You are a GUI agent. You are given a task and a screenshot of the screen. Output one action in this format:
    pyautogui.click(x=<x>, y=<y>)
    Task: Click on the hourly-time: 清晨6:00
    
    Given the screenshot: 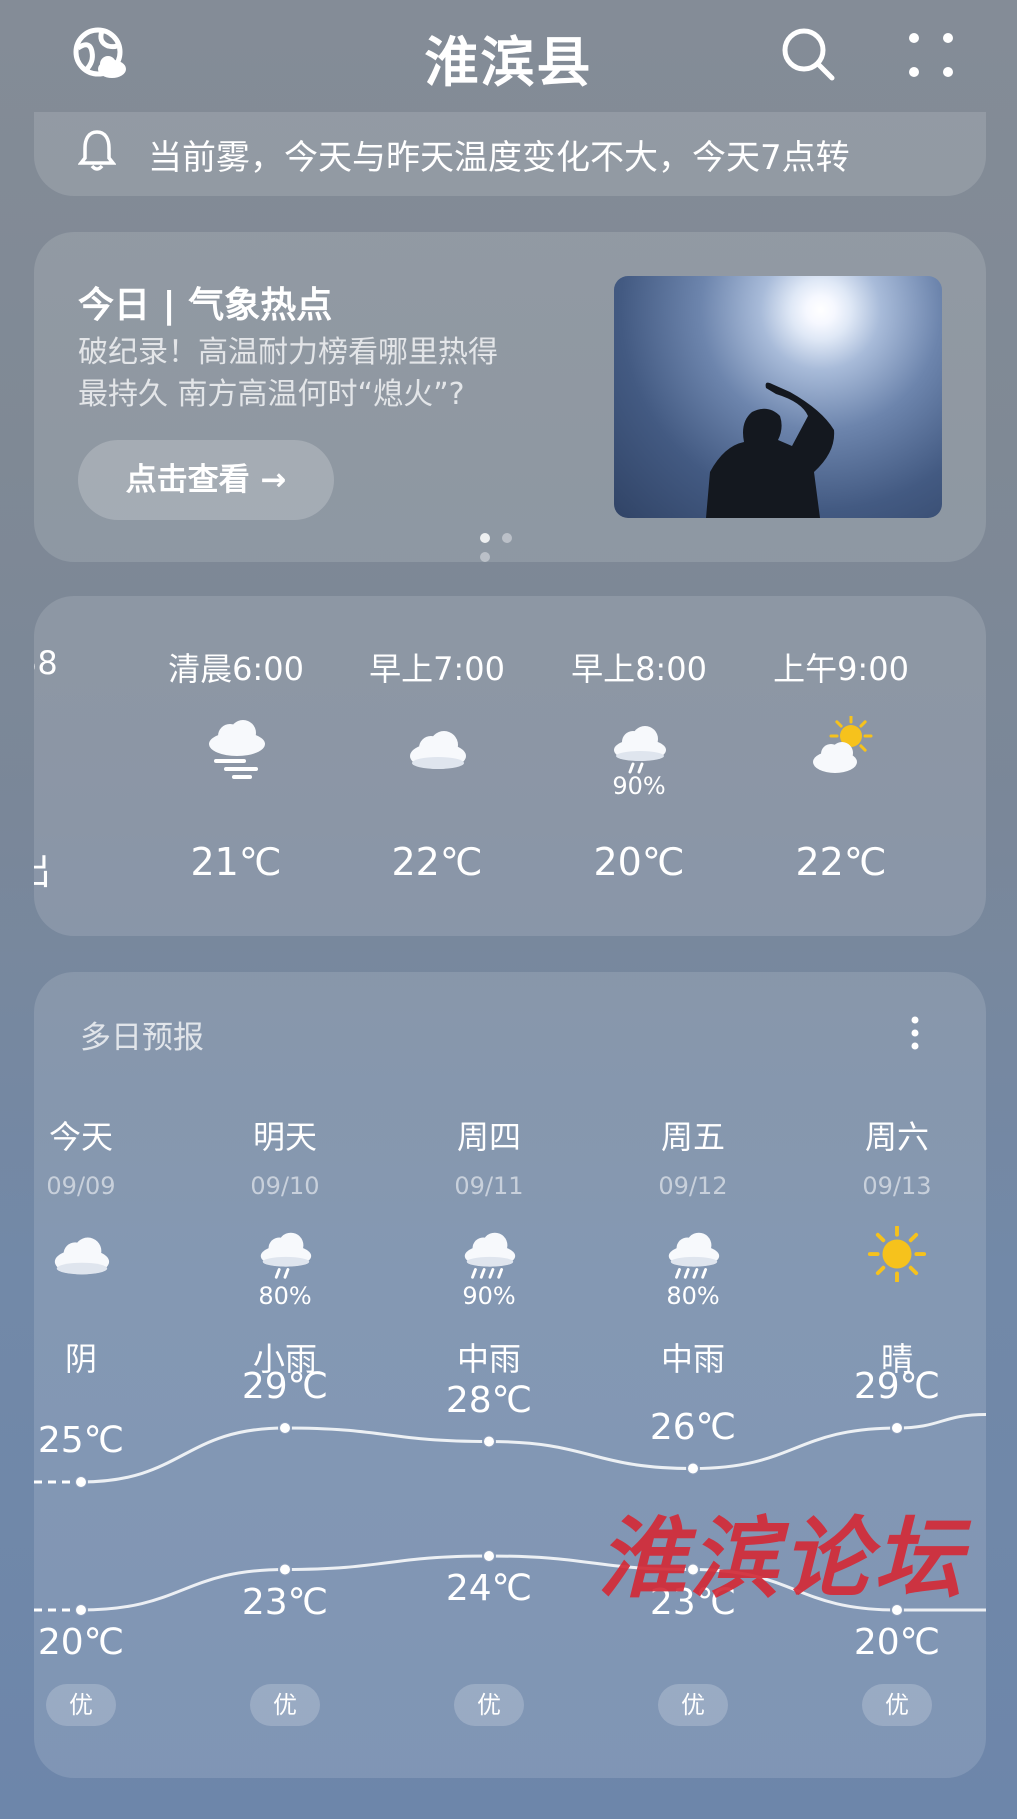 What is the action you would take?
    pyautogui.click(x=236, y=669)
    